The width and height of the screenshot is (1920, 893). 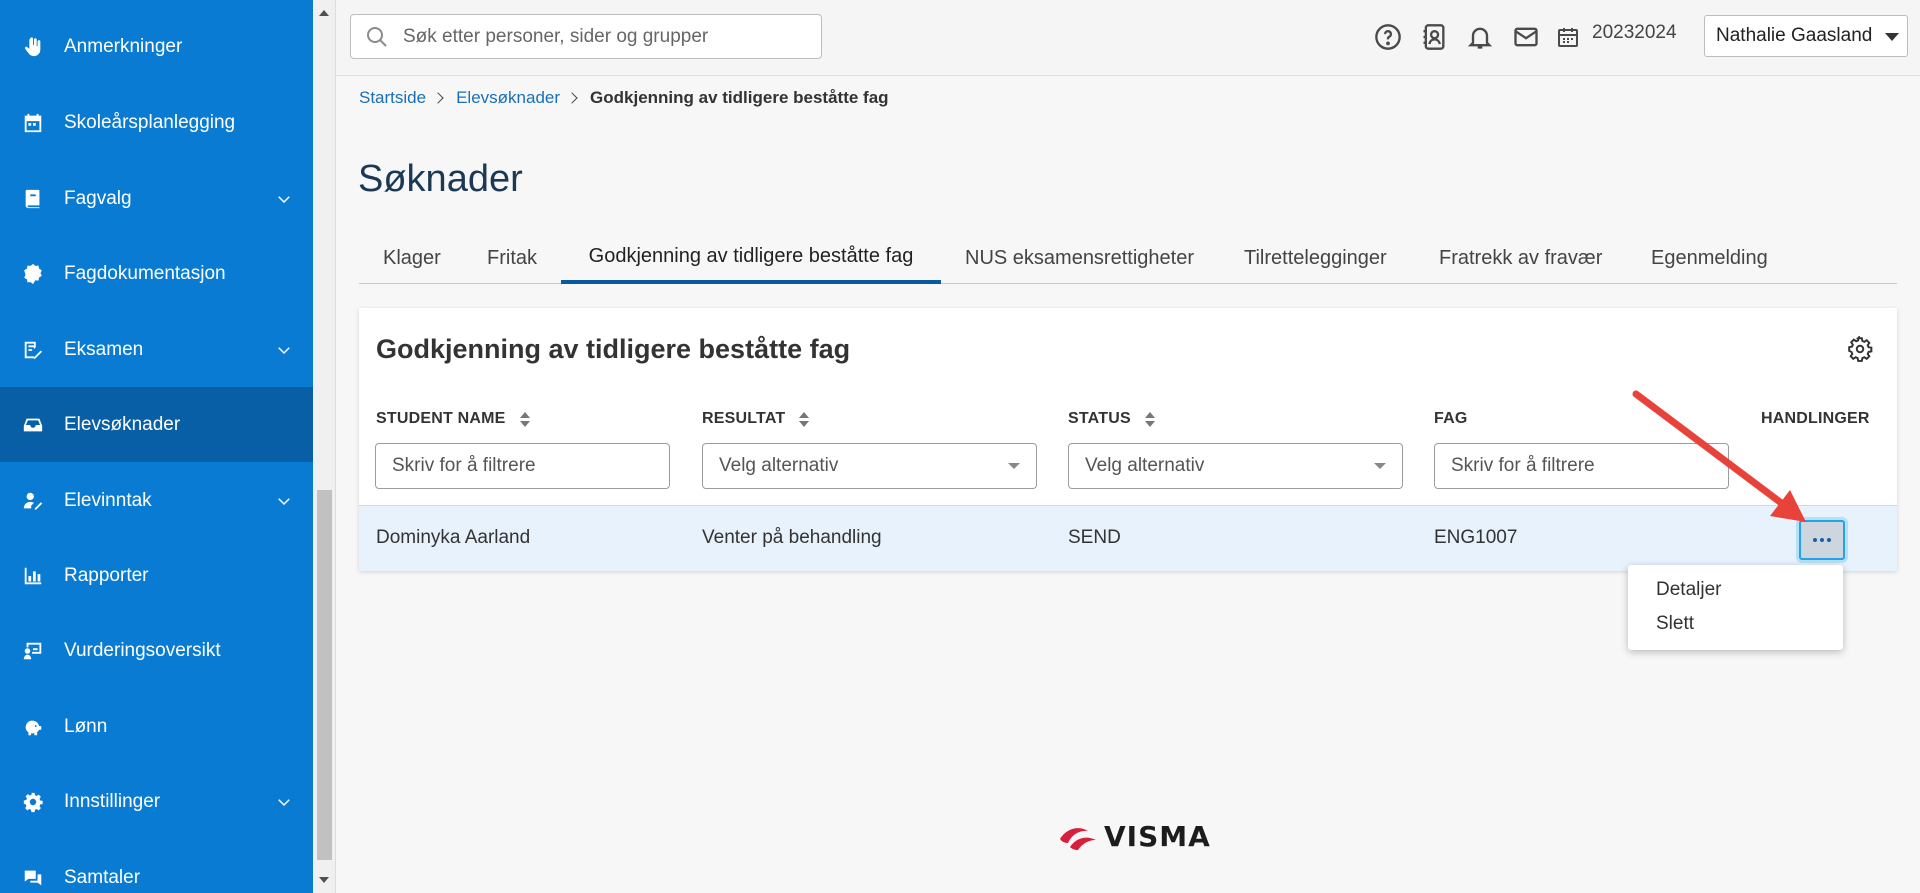 I want to click on exam-icon, so click(x=33, y=350).